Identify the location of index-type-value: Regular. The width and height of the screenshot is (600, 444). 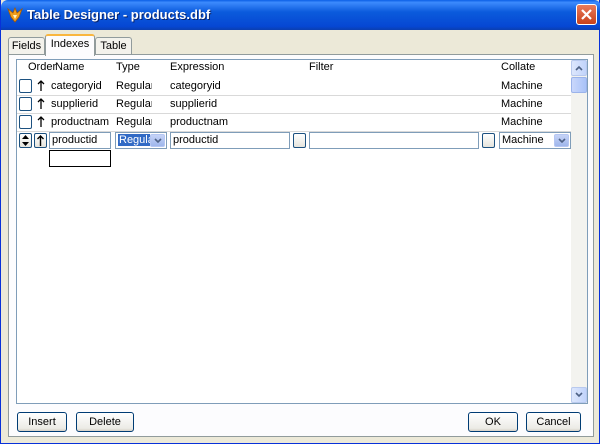
(134, 140).